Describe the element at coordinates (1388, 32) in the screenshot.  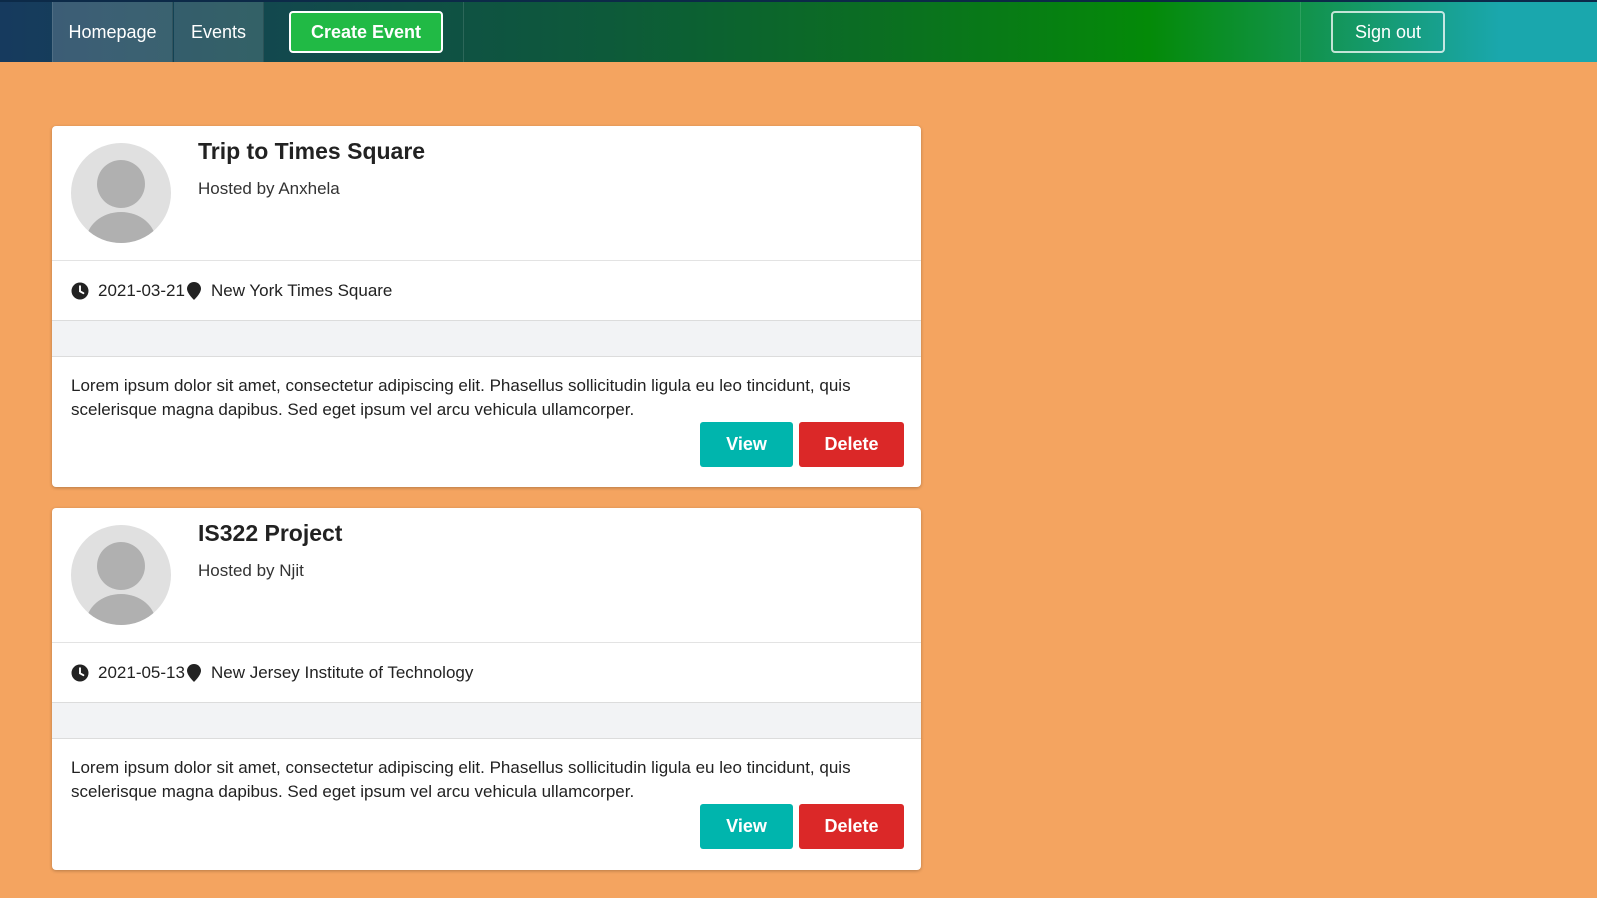
I see `sign-out-button: Sign out` at that location.